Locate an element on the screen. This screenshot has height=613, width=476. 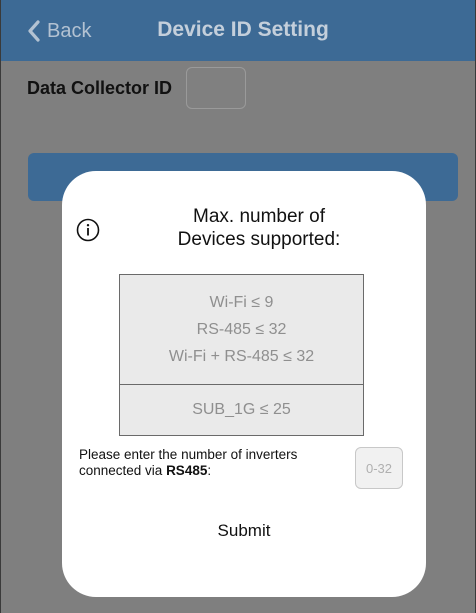
nav-header: Back Device ID Setting is located at coordinates (238, 30).